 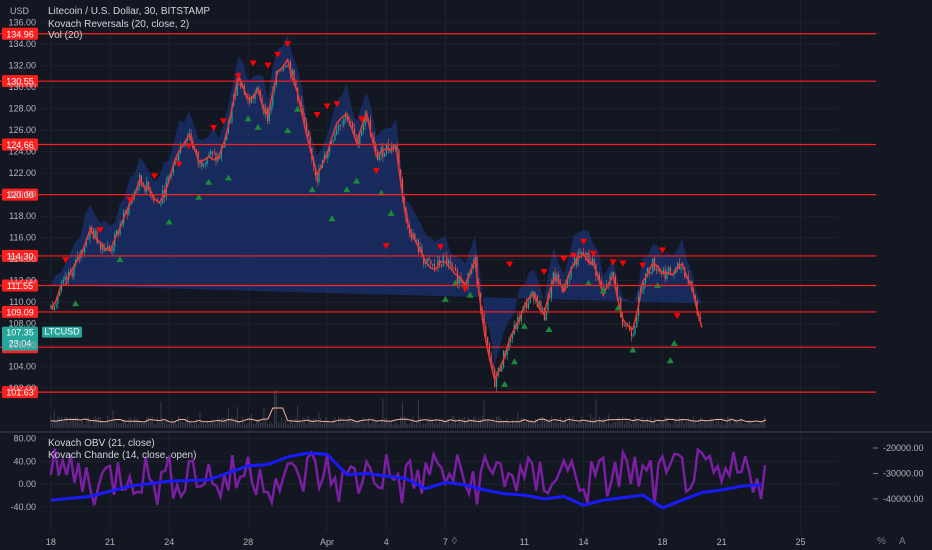 I want to click on indicator-reversals-label: Kovach Reversals (20, close, 2), so click(x=118, y=25).